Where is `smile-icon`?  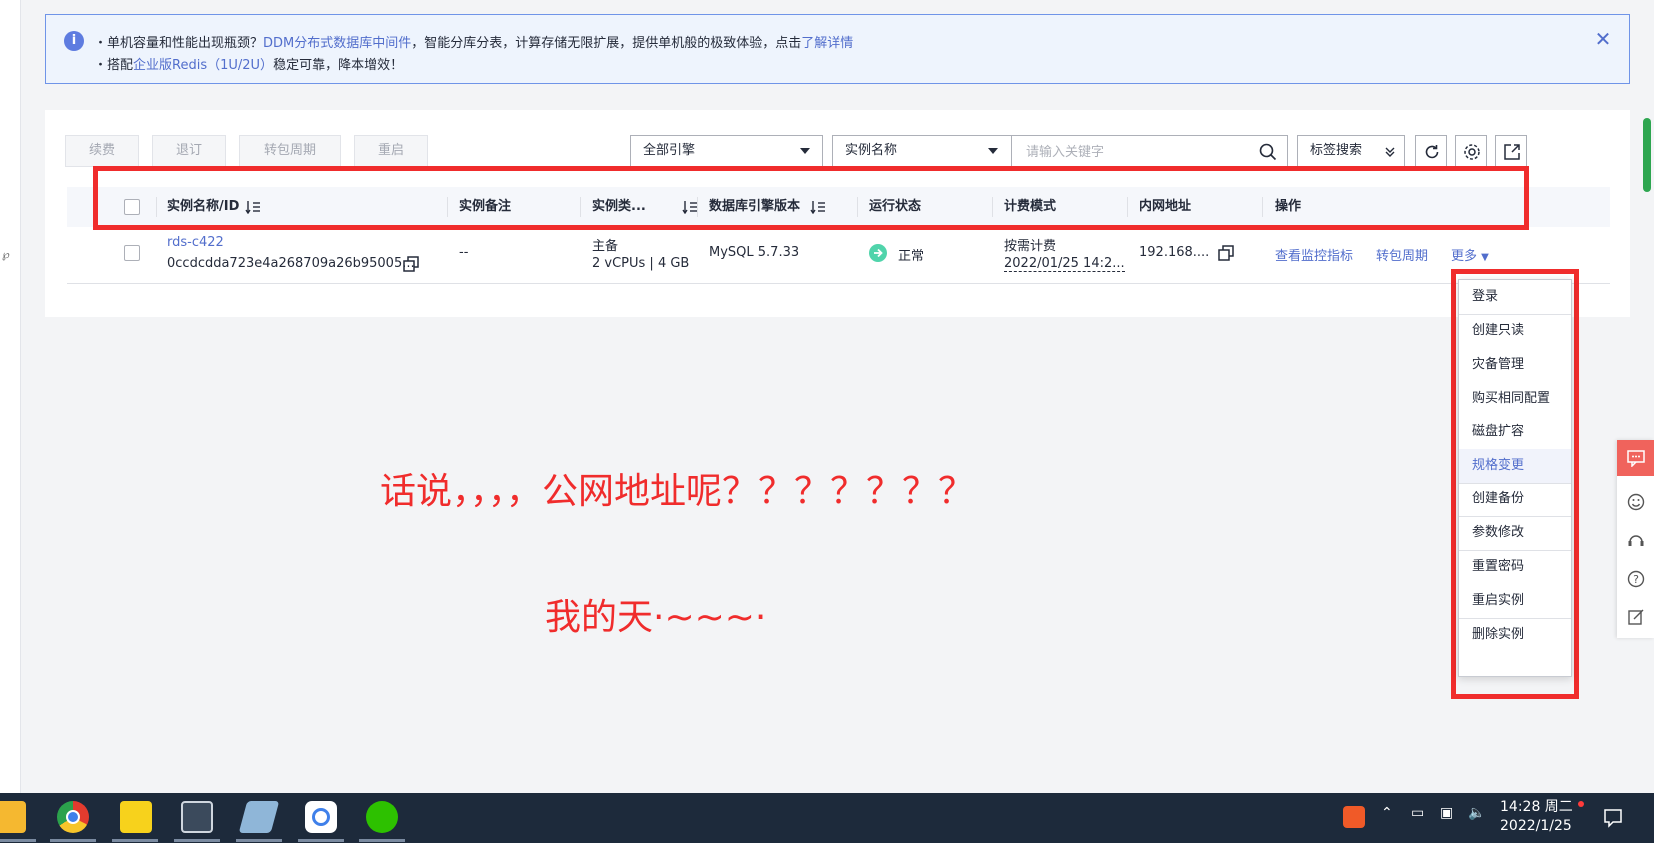
smile-icon is located at coordinates (1636, 502).